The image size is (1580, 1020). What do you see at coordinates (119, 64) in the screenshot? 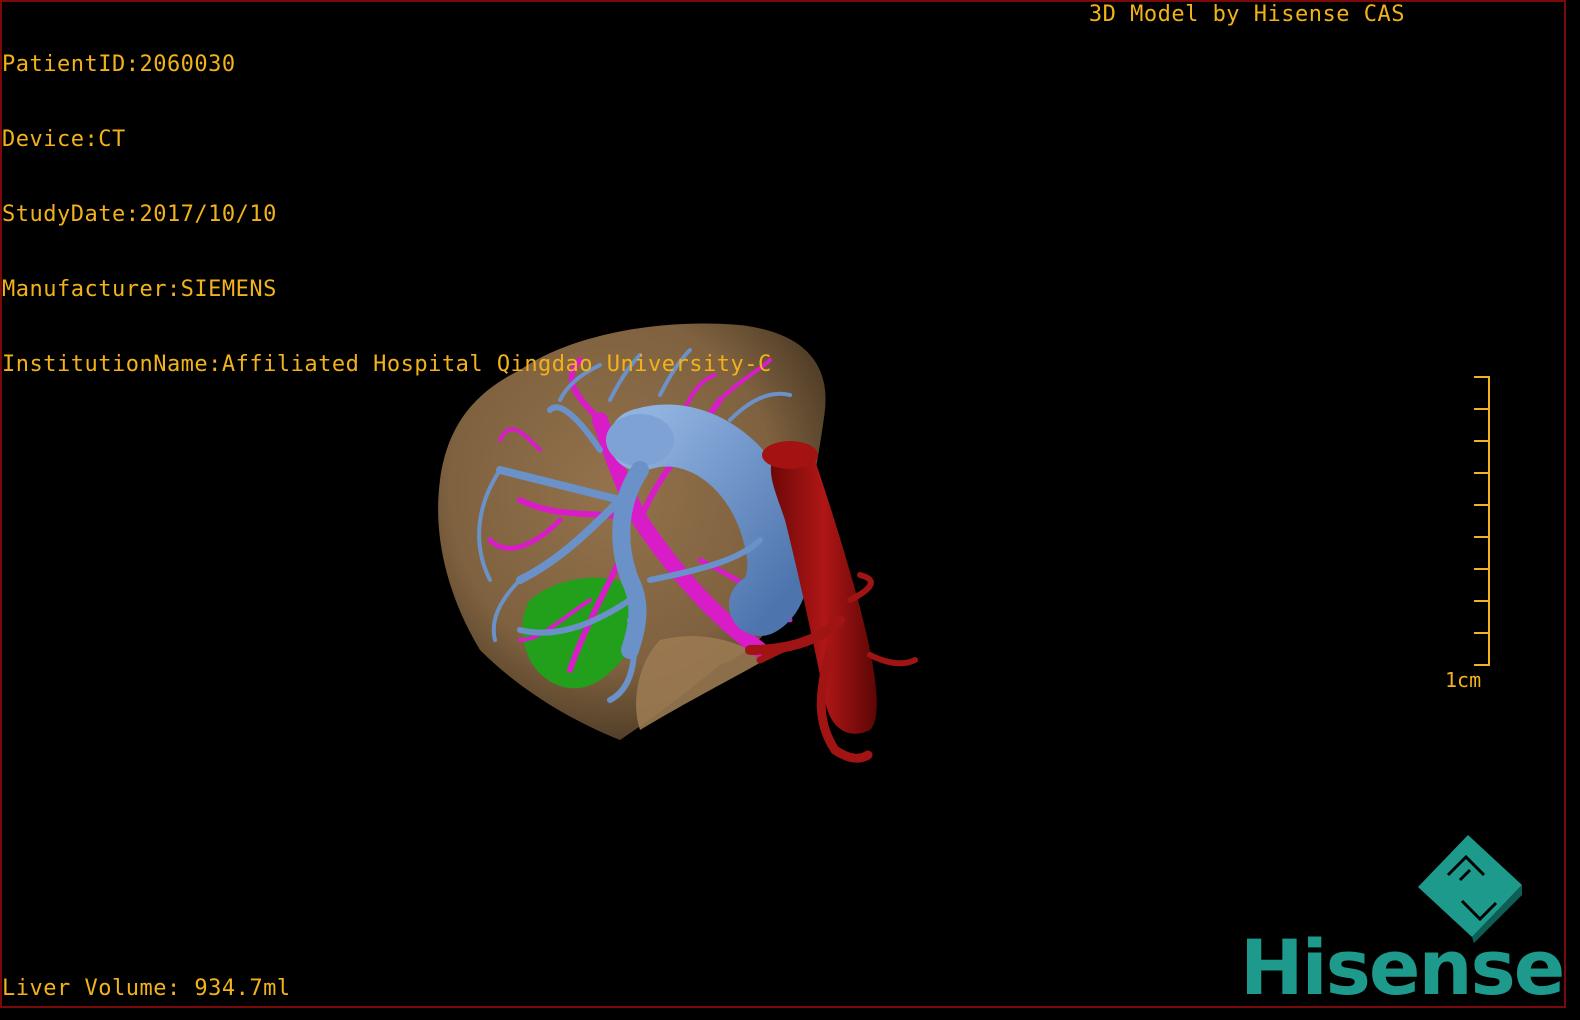
I see `patient-id-text: PatientID:2060030` at bounding box center [119, 64].